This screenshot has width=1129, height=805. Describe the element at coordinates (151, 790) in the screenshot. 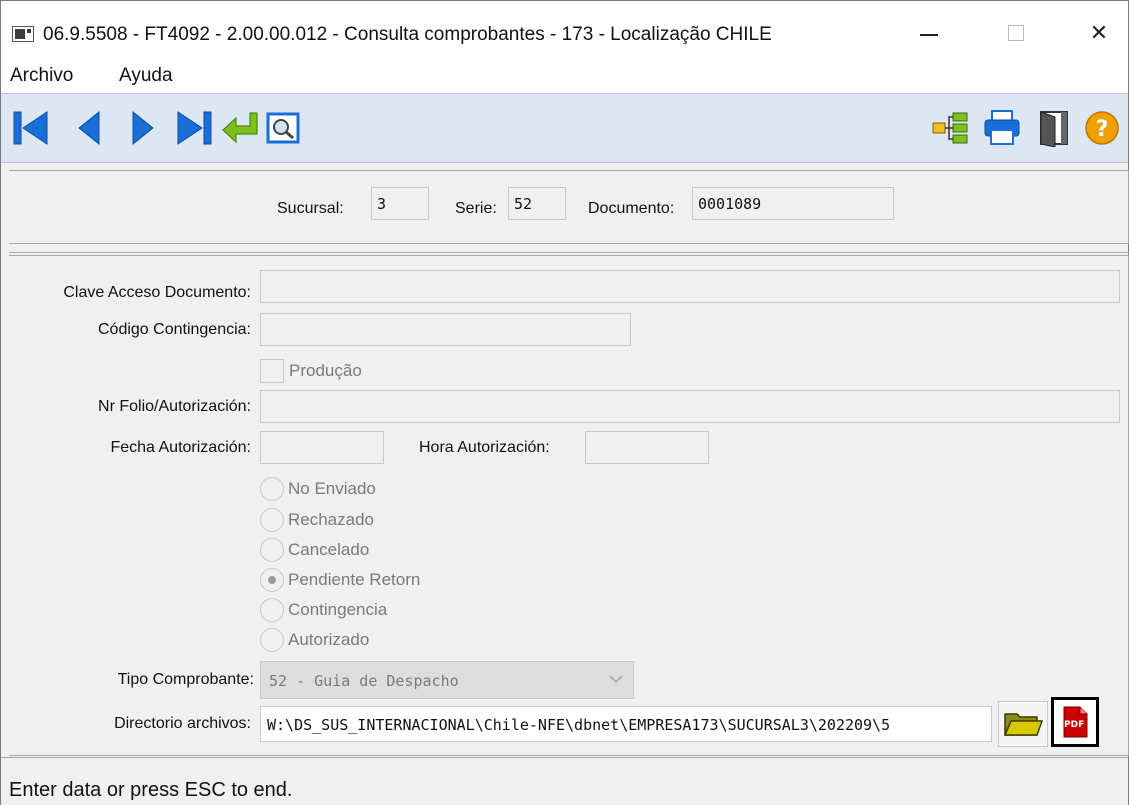

I see `status-message: Enter data or press ESC to end.` at that location.